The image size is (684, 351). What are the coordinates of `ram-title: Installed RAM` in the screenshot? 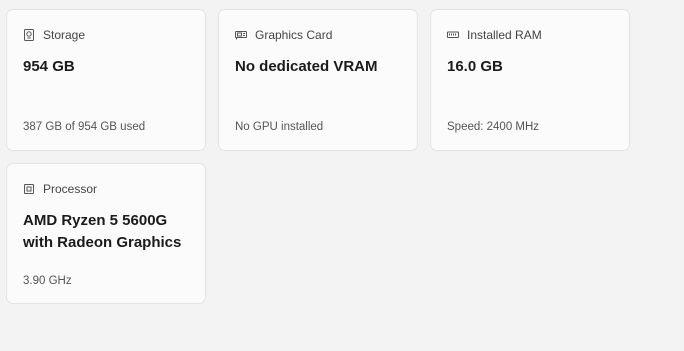 It's located at (504, 35).